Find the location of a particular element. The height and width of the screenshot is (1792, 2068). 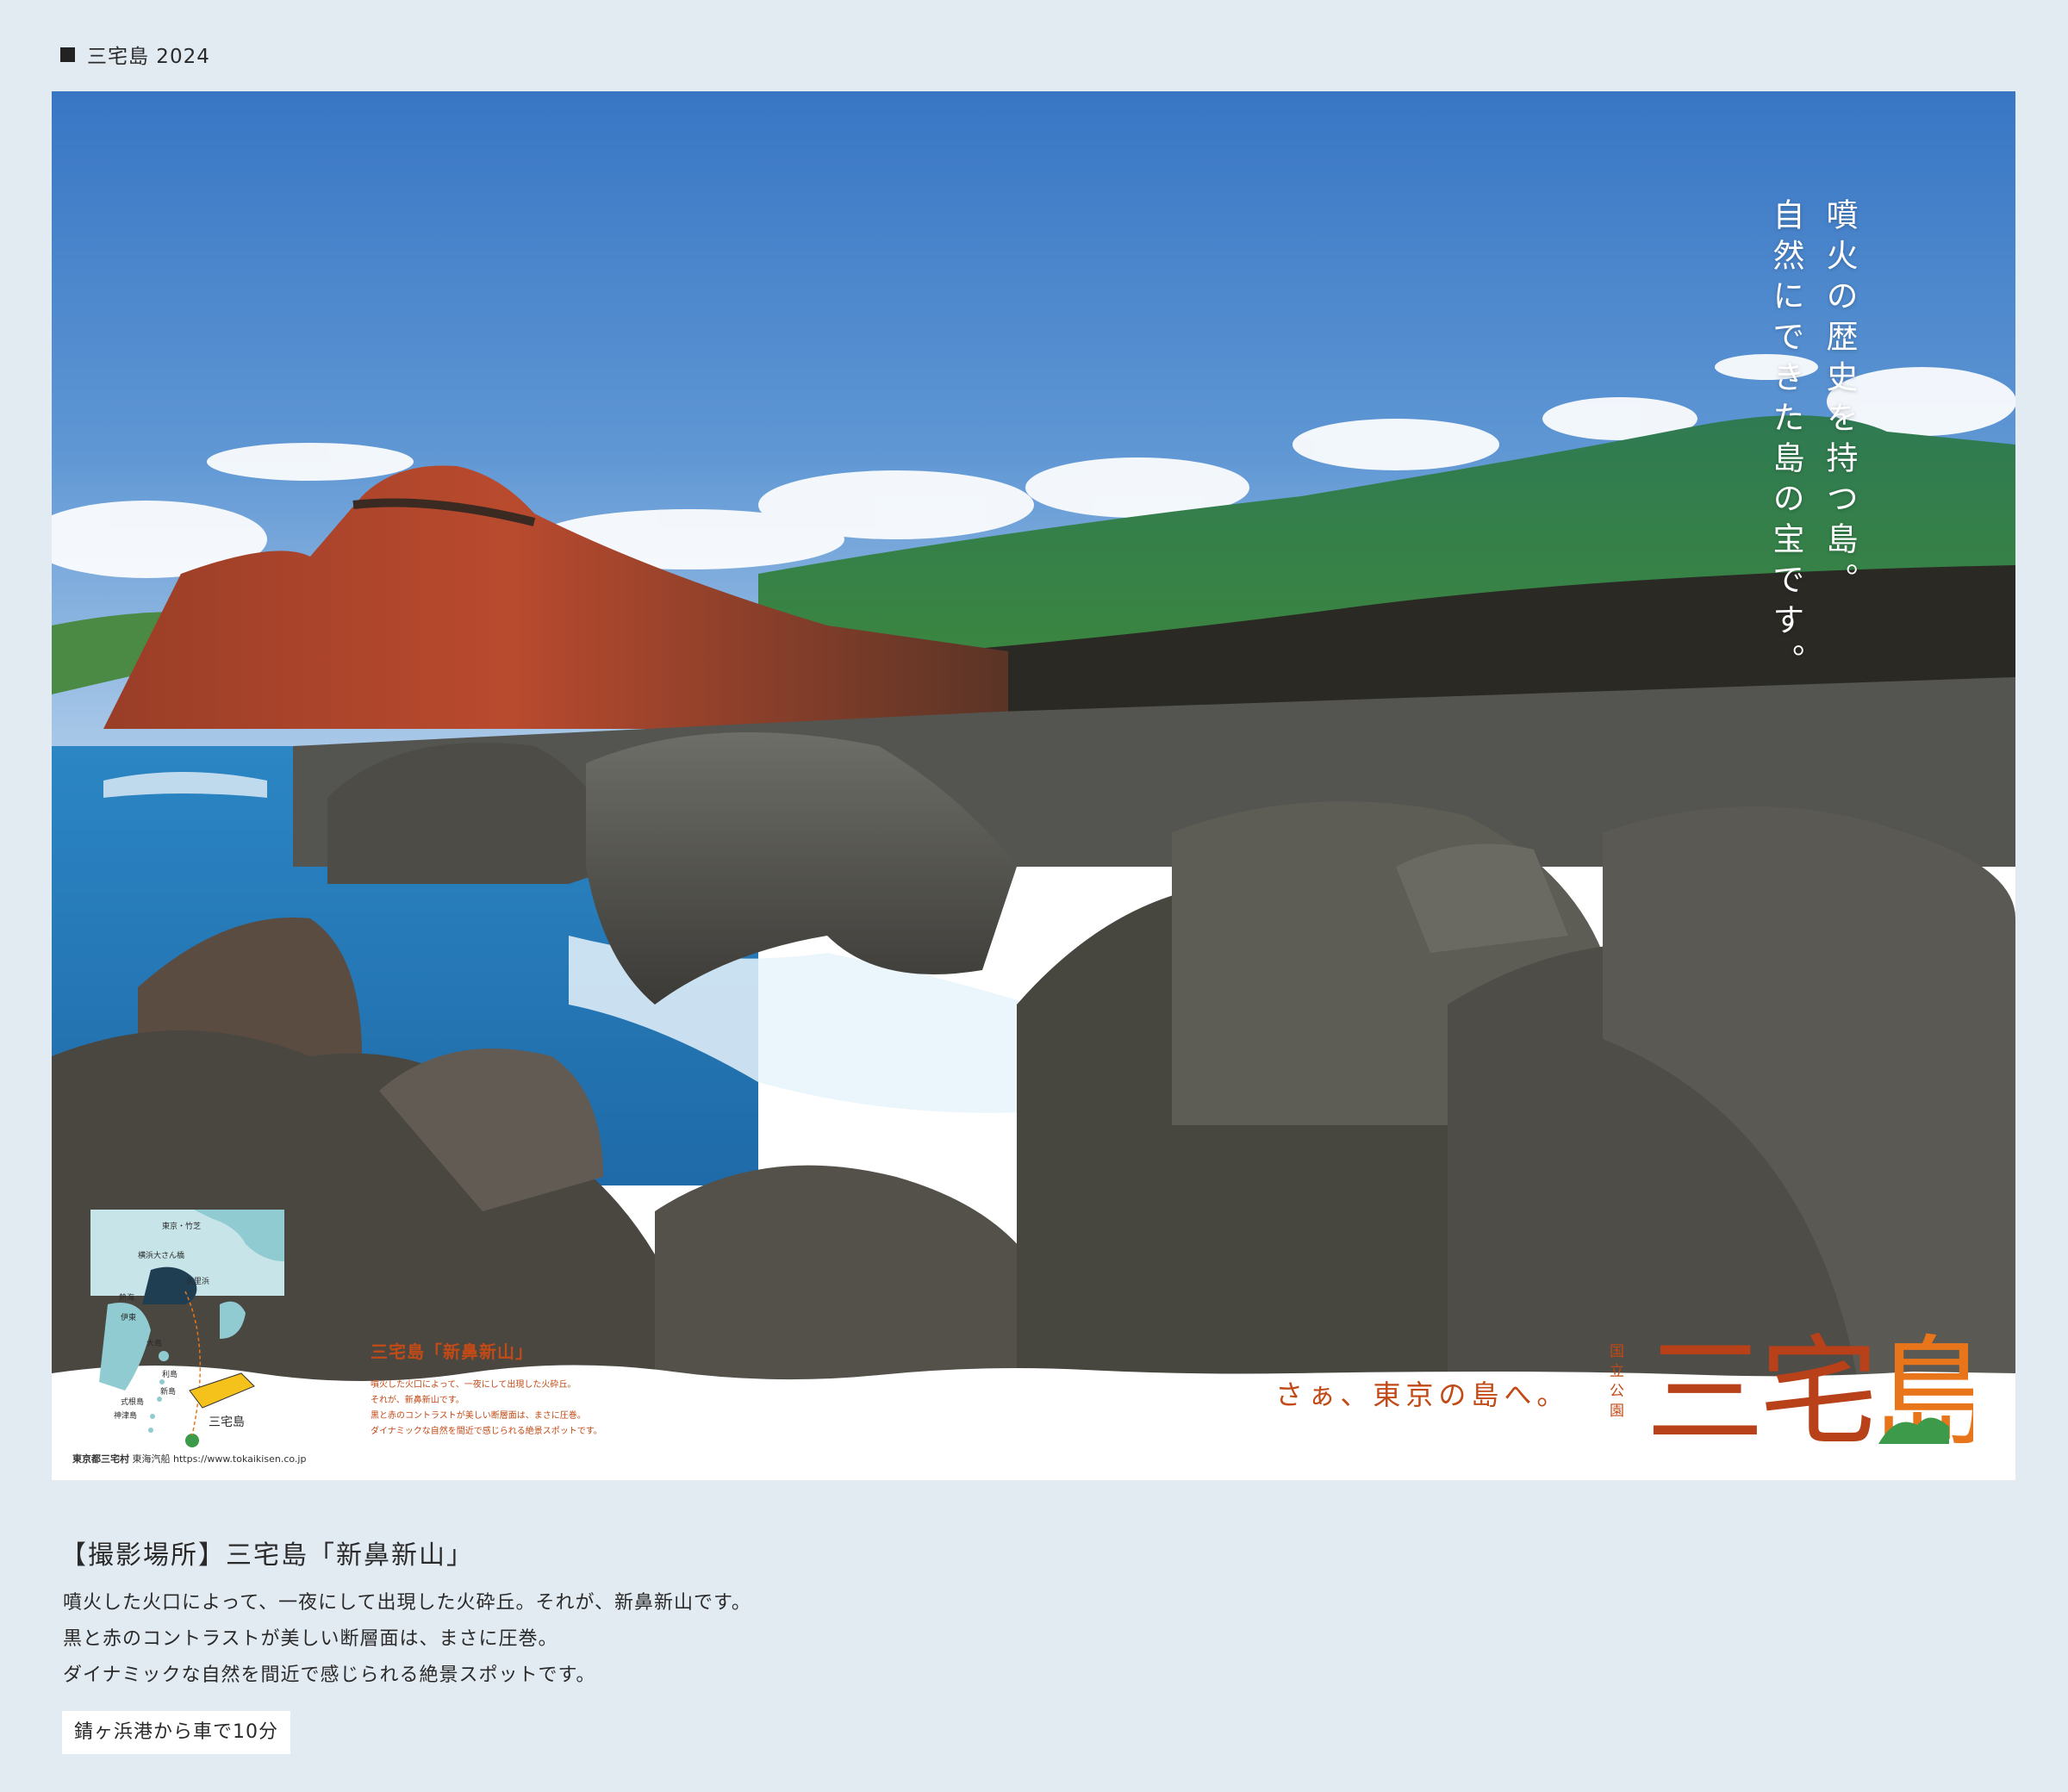

caption-line-1: 噴火した火口によって、一夜にして出現した火砕丘。 is located at coordinates (473, 1385).